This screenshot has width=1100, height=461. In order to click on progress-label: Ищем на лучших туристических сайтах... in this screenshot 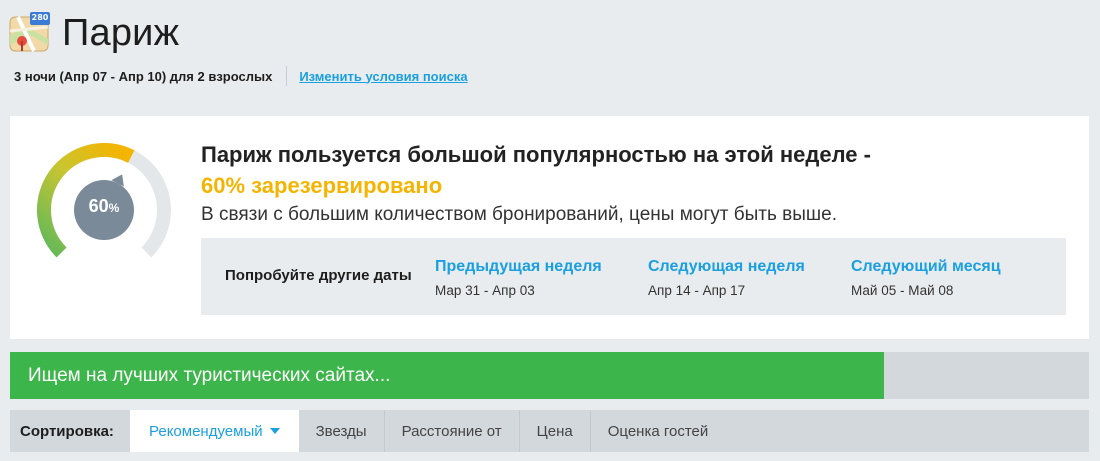, I will do `click(209, 375)`.